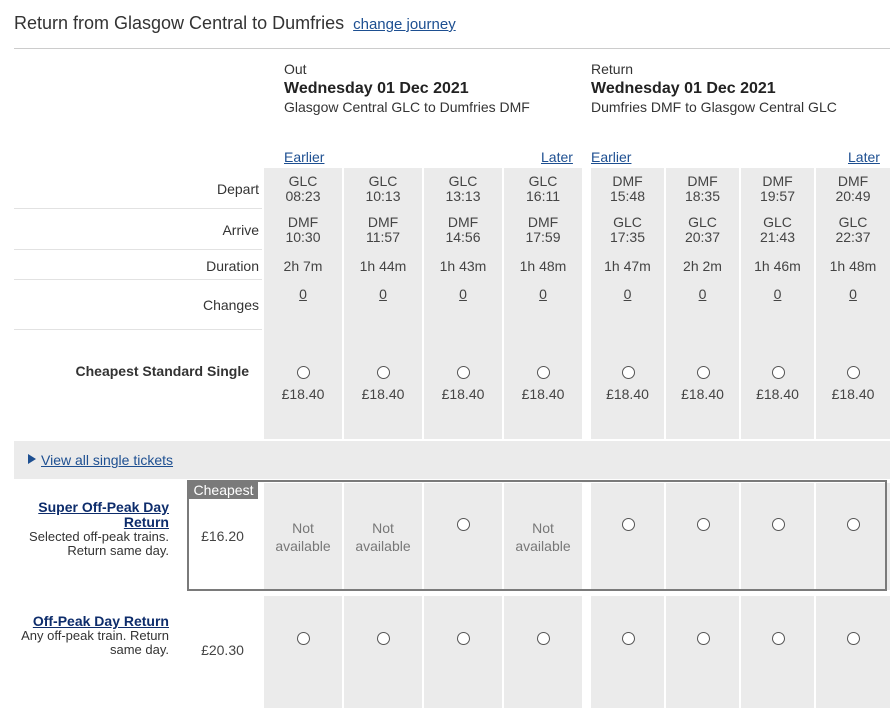 The height and width of the screenshot is (708, 890). Describe the element at coordinates (864, 157) in the screenshot. I see `return-later-link: Later` at that location.